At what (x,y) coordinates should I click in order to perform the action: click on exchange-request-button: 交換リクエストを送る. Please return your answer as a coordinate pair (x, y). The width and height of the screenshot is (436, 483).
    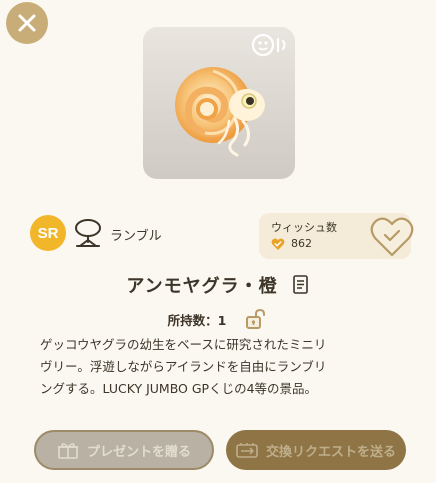
    Looking at the image, I should click on (316, 450).